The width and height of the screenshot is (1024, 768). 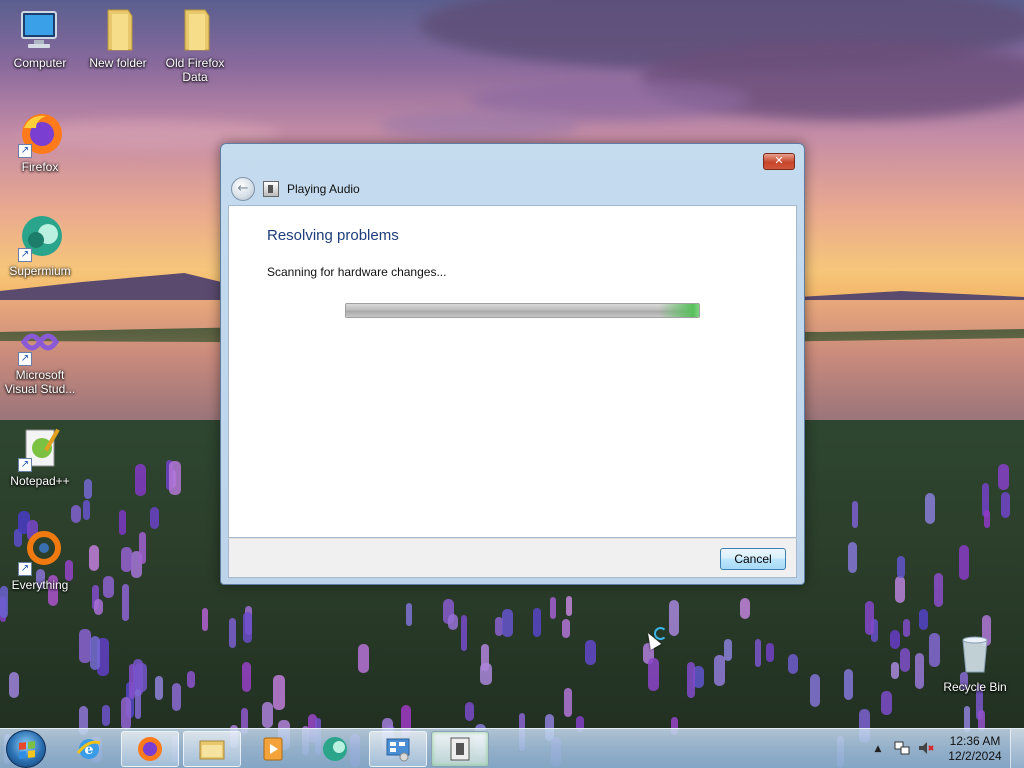 What do you see at coordinates (779, 161) in the screenshot?
I see `close-button: ✕` at bounding box center [779, 161].